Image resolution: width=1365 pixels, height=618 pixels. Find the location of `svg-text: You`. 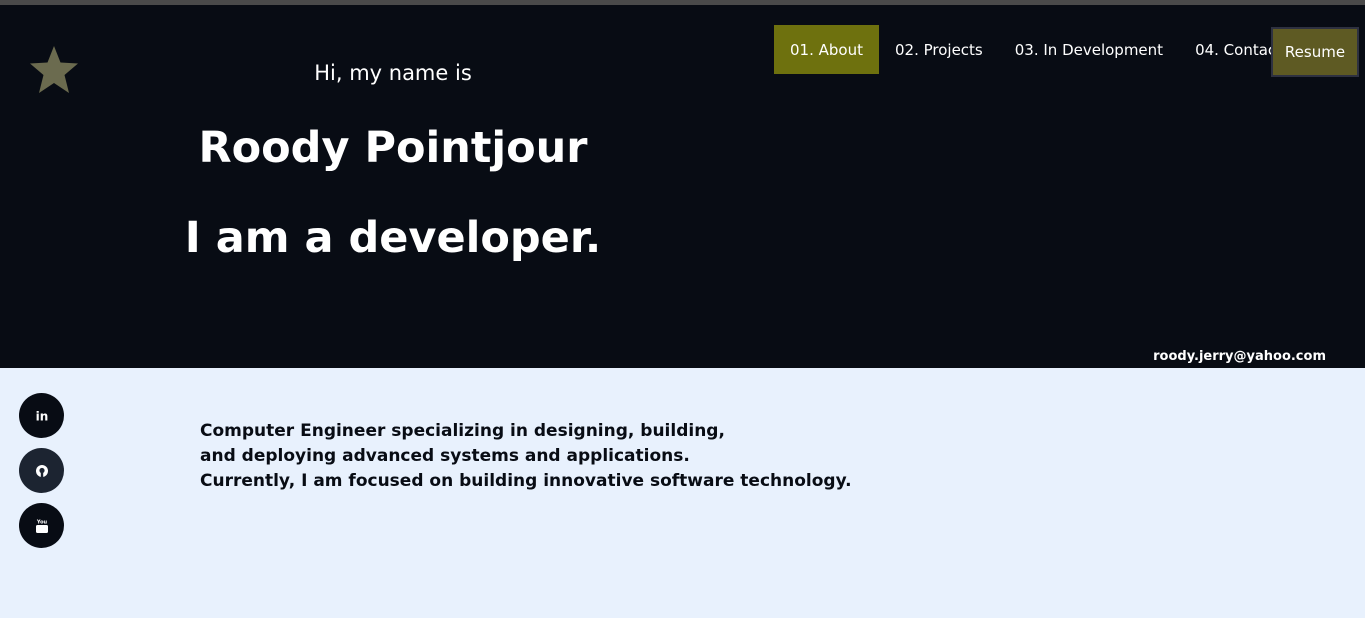

svg-text: You is located at coordinates (41, 522).